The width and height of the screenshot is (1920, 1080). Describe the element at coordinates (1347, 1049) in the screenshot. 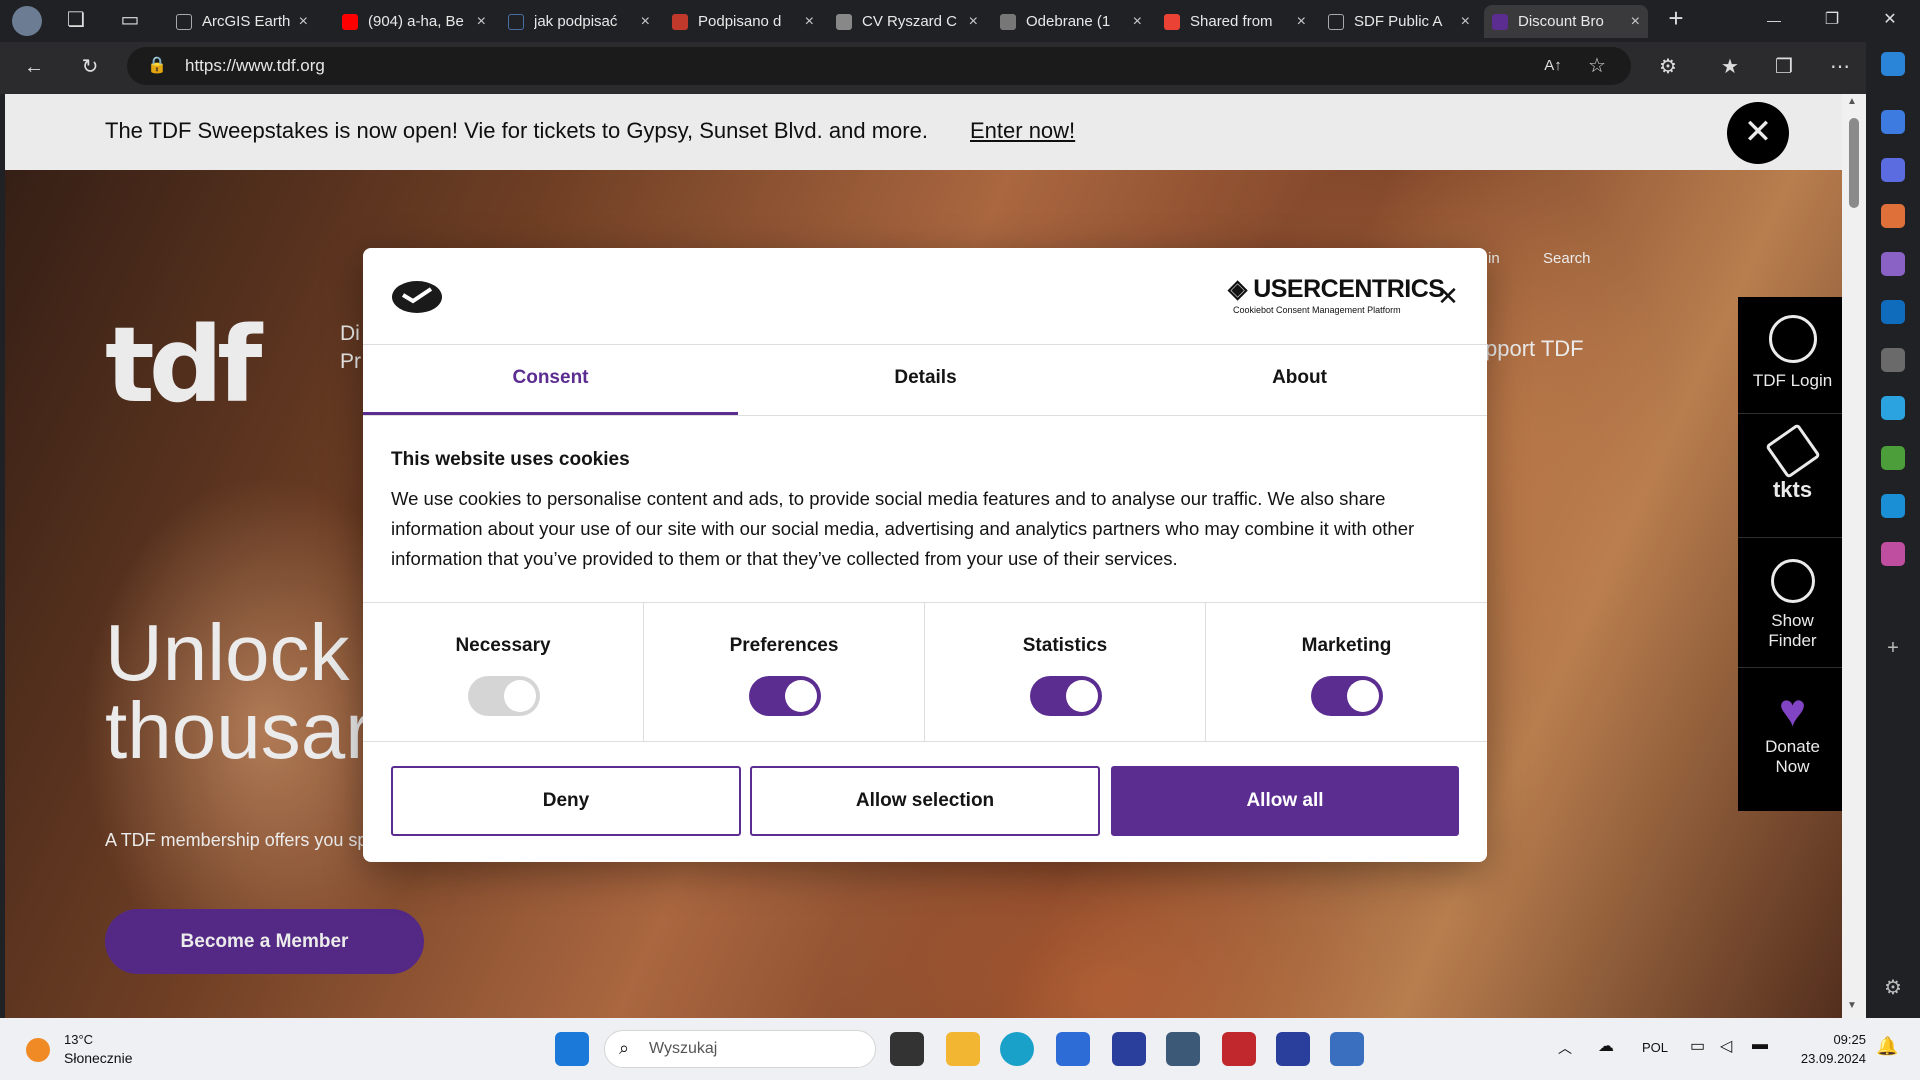

I see `network-app-icon` at that location.